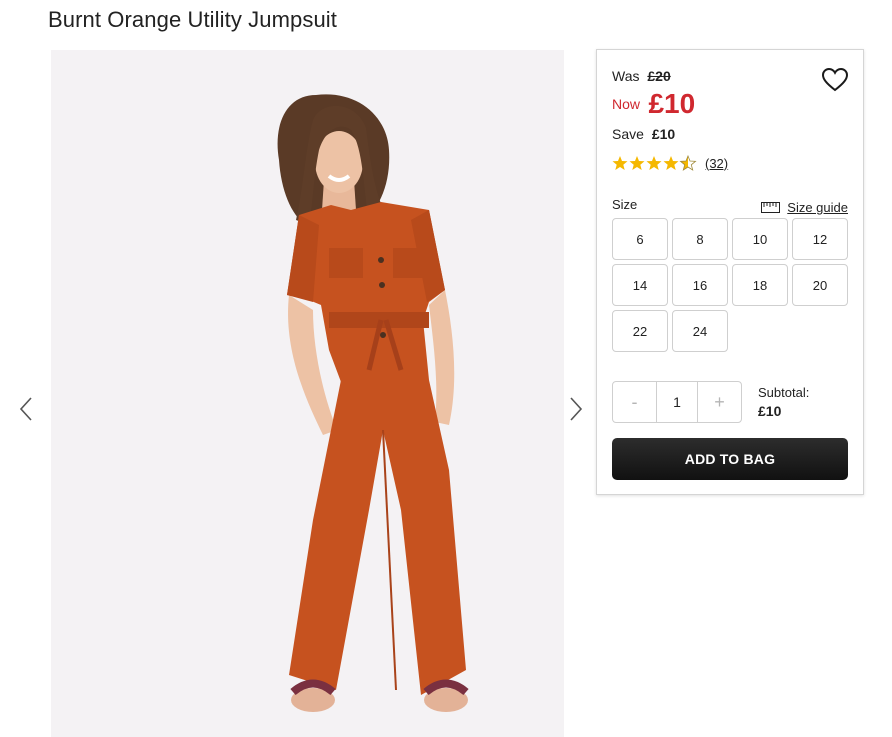 This screenshot has width=892, height=737. Describe the element at coordinates (700, 331) in the screenshot. I see `size-option: 24` at that location.